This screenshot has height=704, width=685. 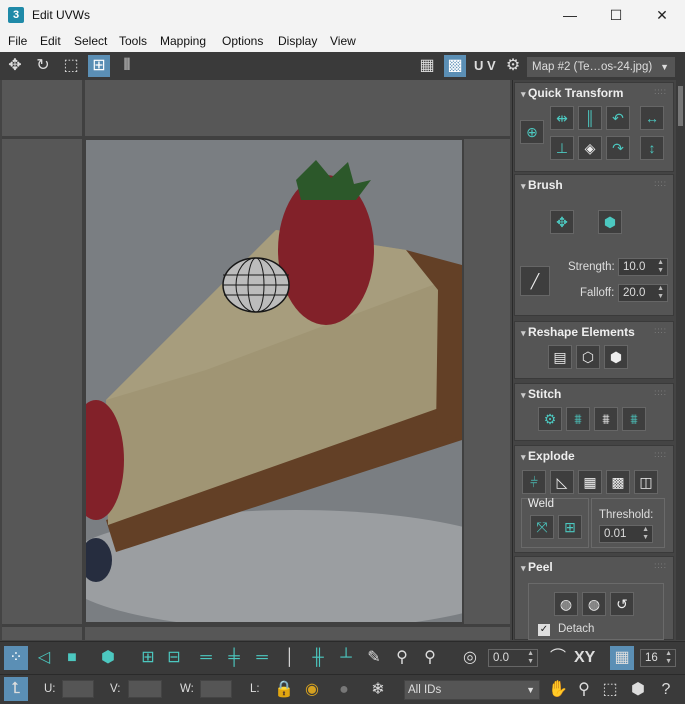 I want to click on v-field, so click(x=145, y=689).